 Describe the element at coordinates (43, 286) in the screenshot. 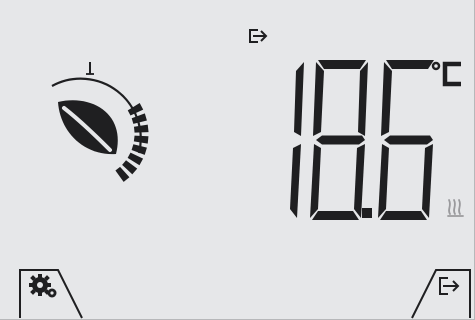

I see `gears-icon` at that location.